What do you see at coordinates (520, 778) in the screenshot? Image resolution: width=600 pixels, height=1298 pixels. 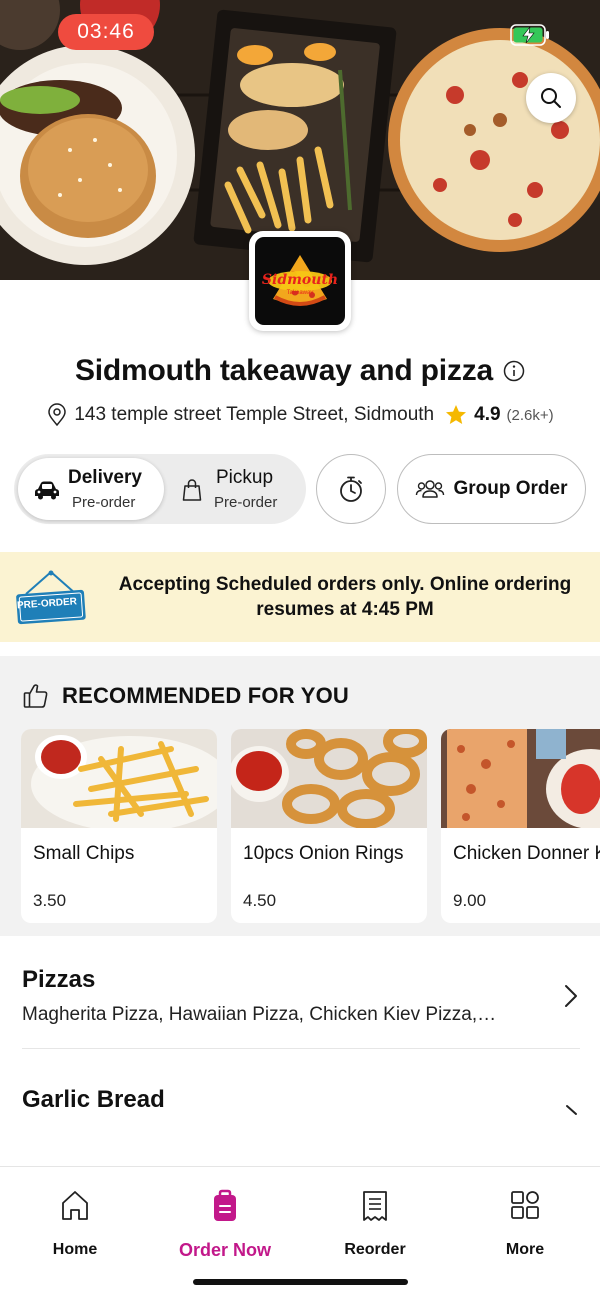 I see `kebab-image` at bounding box center [520, 778].